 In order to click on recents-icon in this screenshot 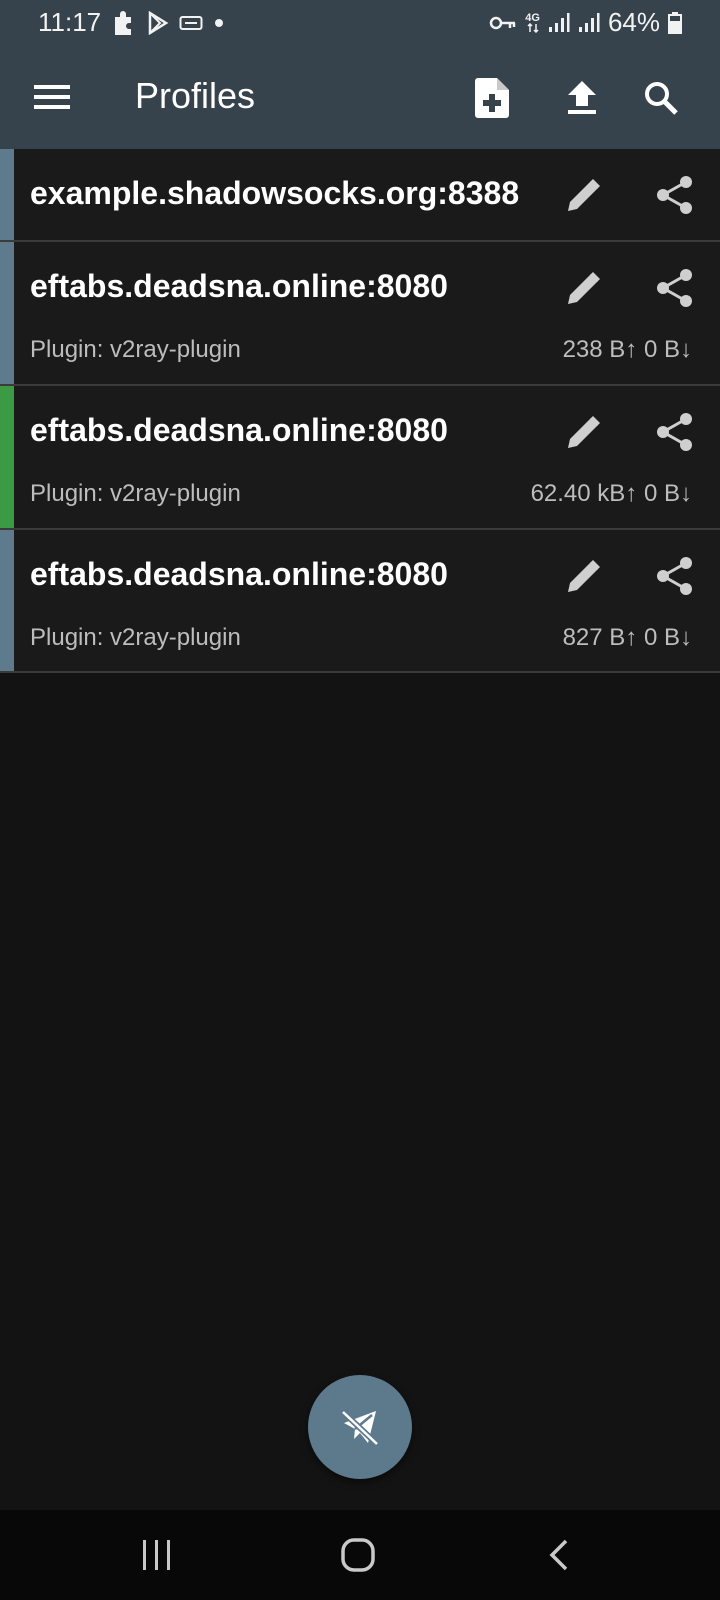, I will do `click(156, 1555)`.